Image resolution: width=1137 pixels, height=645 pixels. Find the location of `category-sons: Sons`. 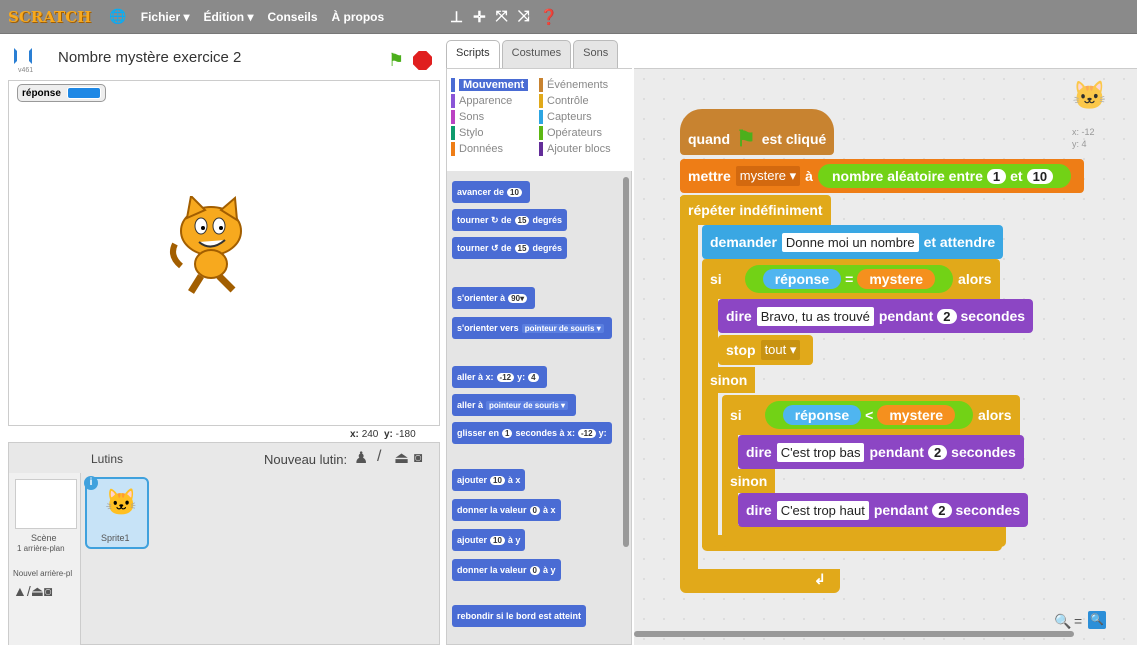

category-sons: Sons is located at coordinates (495, 117).